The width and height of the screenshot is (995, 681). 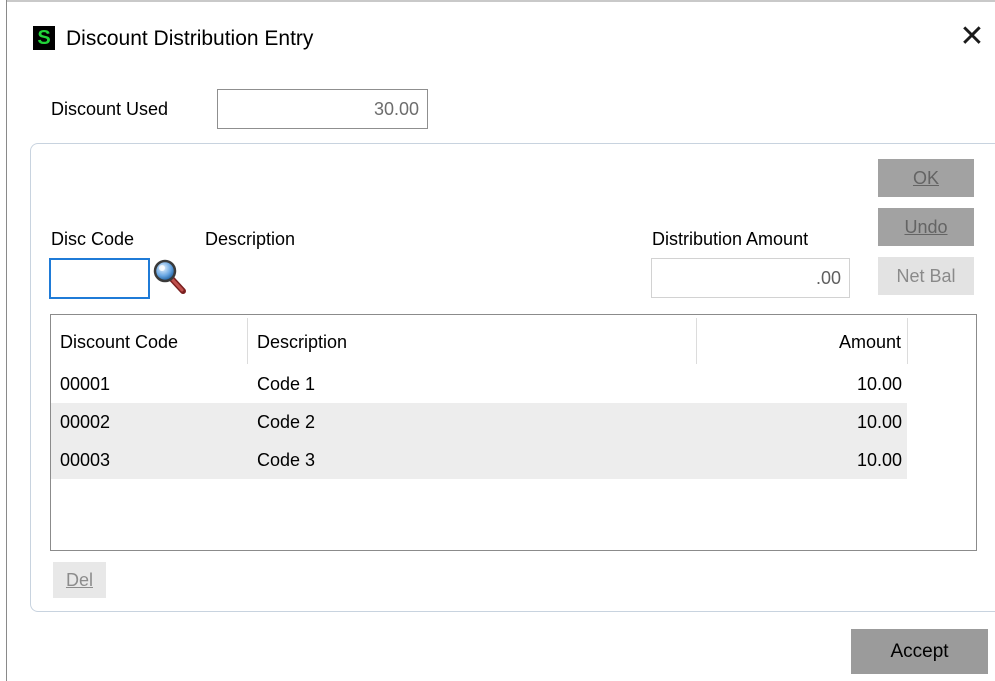 What do you see at coordinates (119, 342) in the screenshot?
I see `column-header-discount-code: Discount Code` at bounding box center [119, 342].